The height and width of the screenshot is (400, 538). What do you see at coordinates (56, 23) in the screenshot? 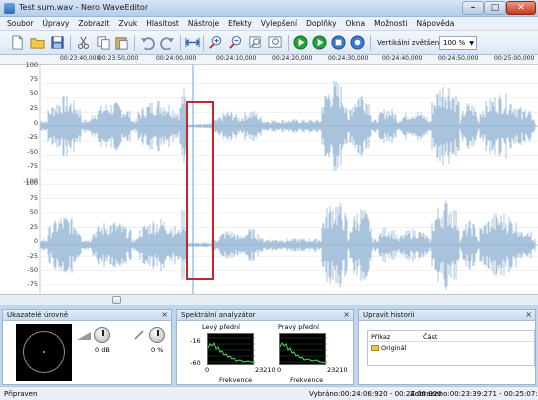
I see `menu-upravy: Úpravy` at bounding box center [56, 23].